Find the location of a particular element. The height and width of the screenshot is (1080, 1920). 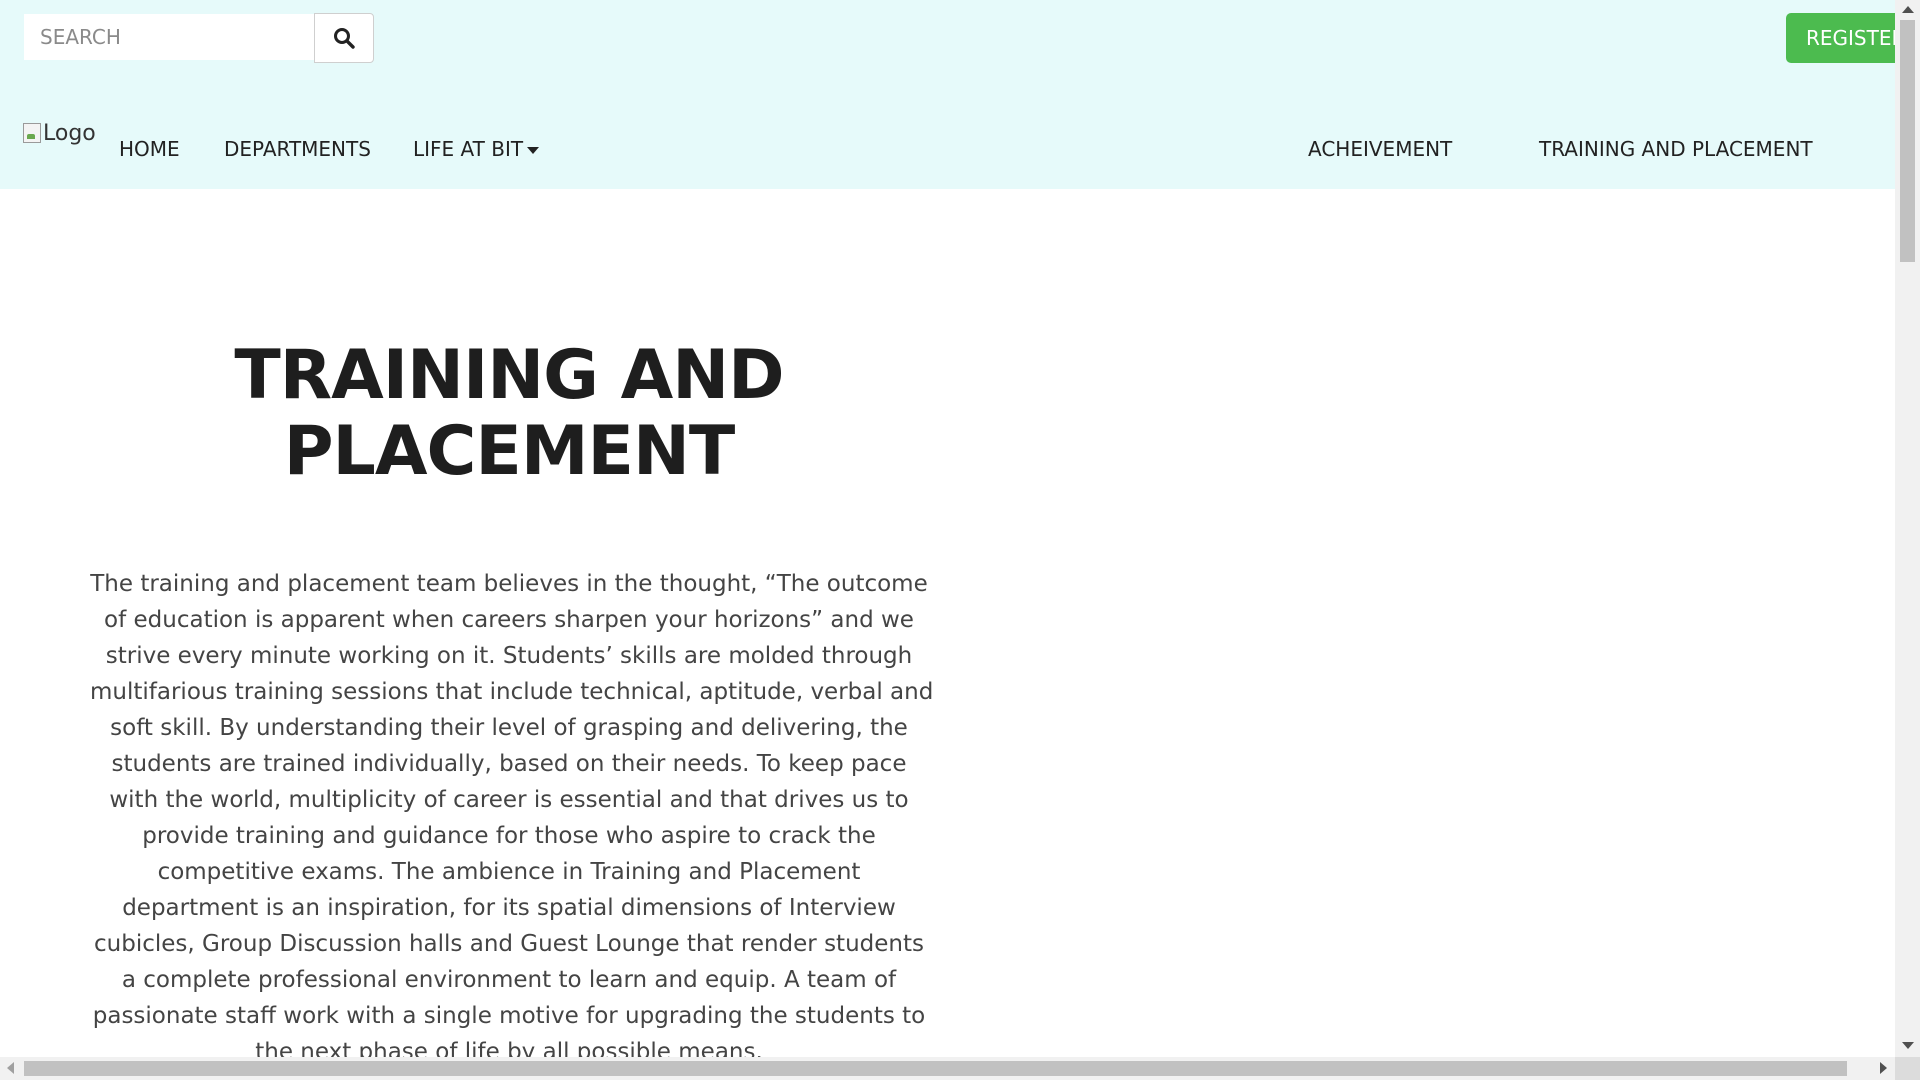

nav-training-and-placement: TRAINING AND PLACEMENT is located at coordinates (1676, 149).